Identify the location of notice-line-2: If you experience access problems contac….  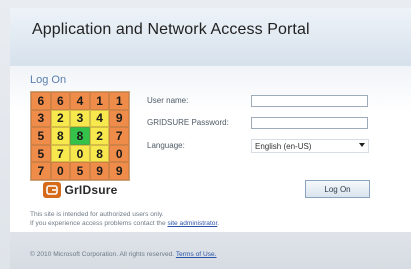
(190, 223).